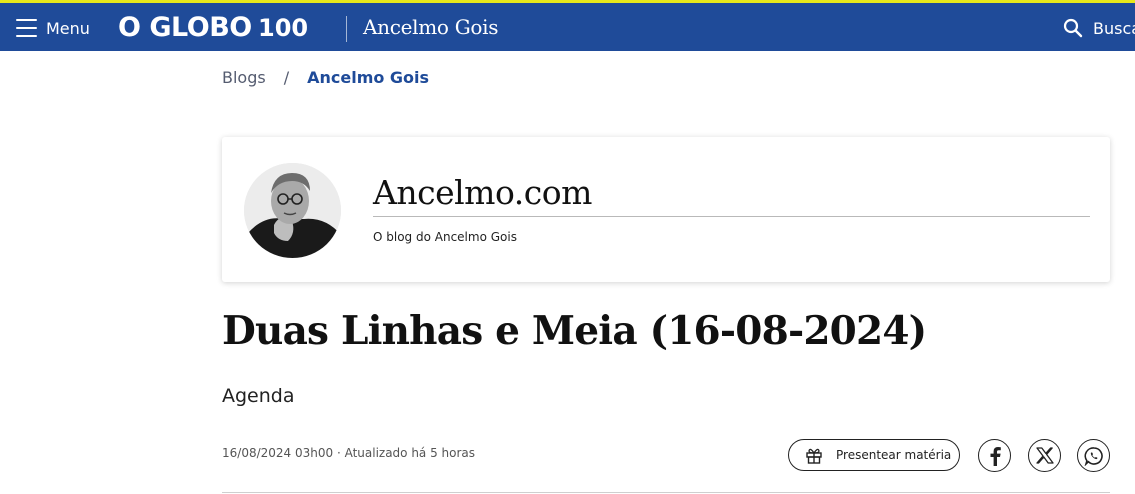 This screenshot has width=1135, height=494. I want to click on logo-text: O GLOBO, so click(185, 27).